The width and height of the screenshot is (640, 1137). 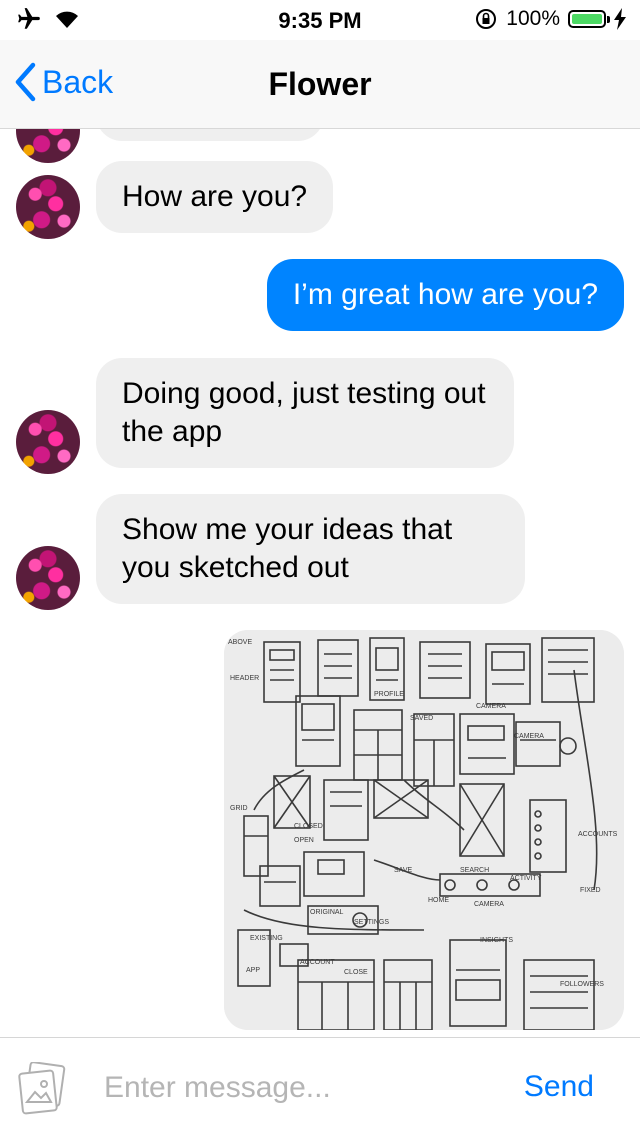 What do you see at coordinates (305, 413) in the screenshot?
I see `incoming-bubble: Doing good, just testing out the app` at bounding box center [305, 413].